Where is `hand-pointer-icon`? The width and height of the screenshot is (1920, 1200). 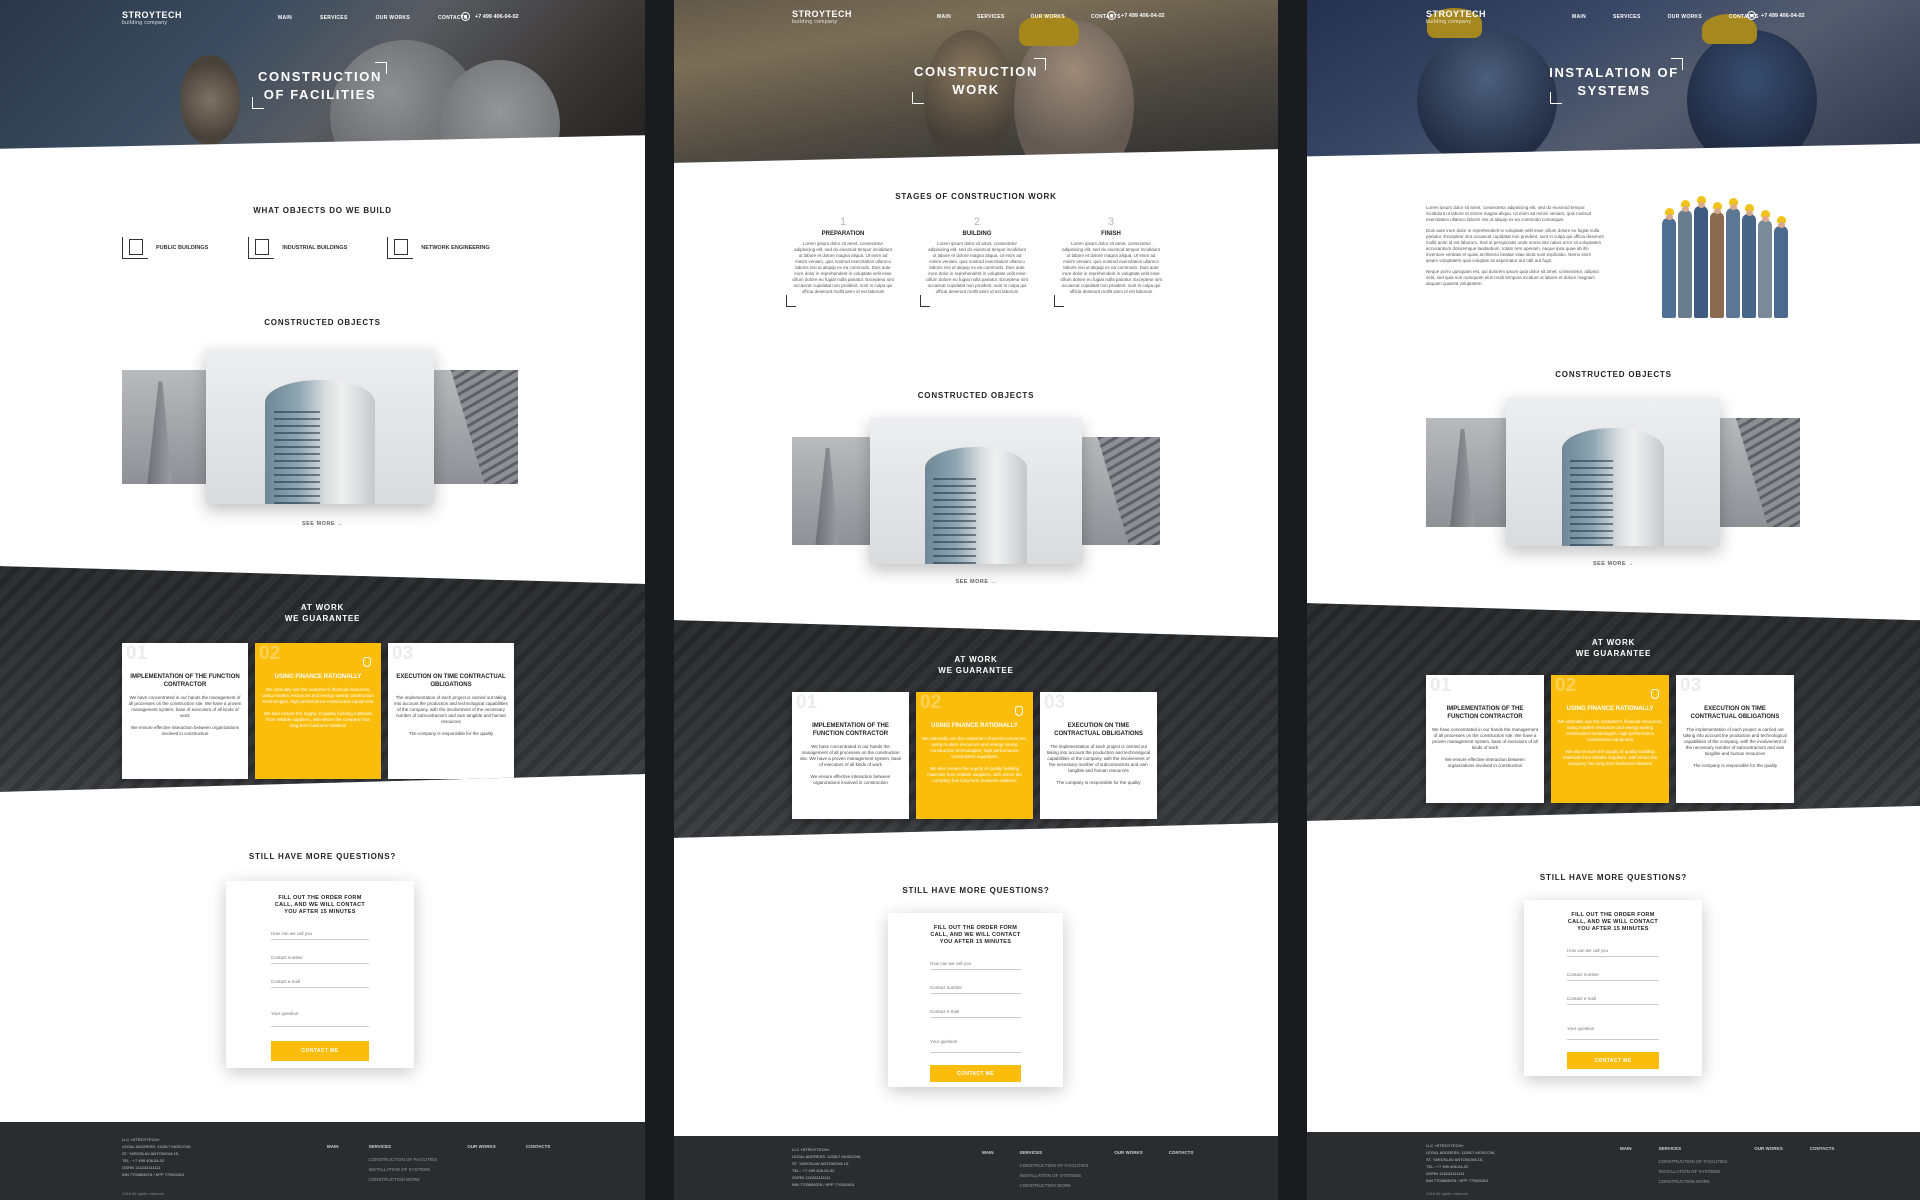
hand-pointer-icon is located at coordinates (1019, 711).